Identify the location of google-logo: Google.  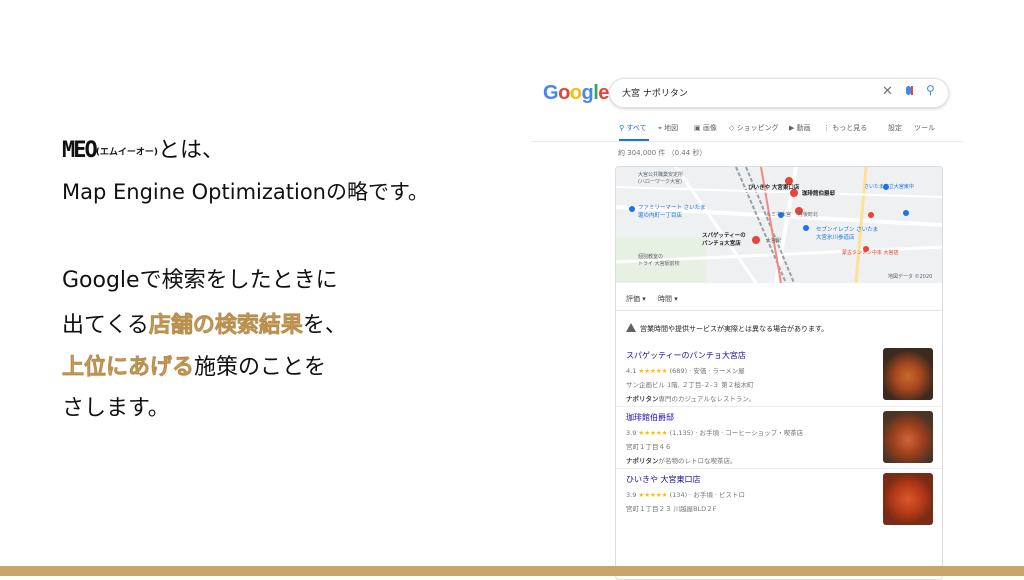
(576, 93).